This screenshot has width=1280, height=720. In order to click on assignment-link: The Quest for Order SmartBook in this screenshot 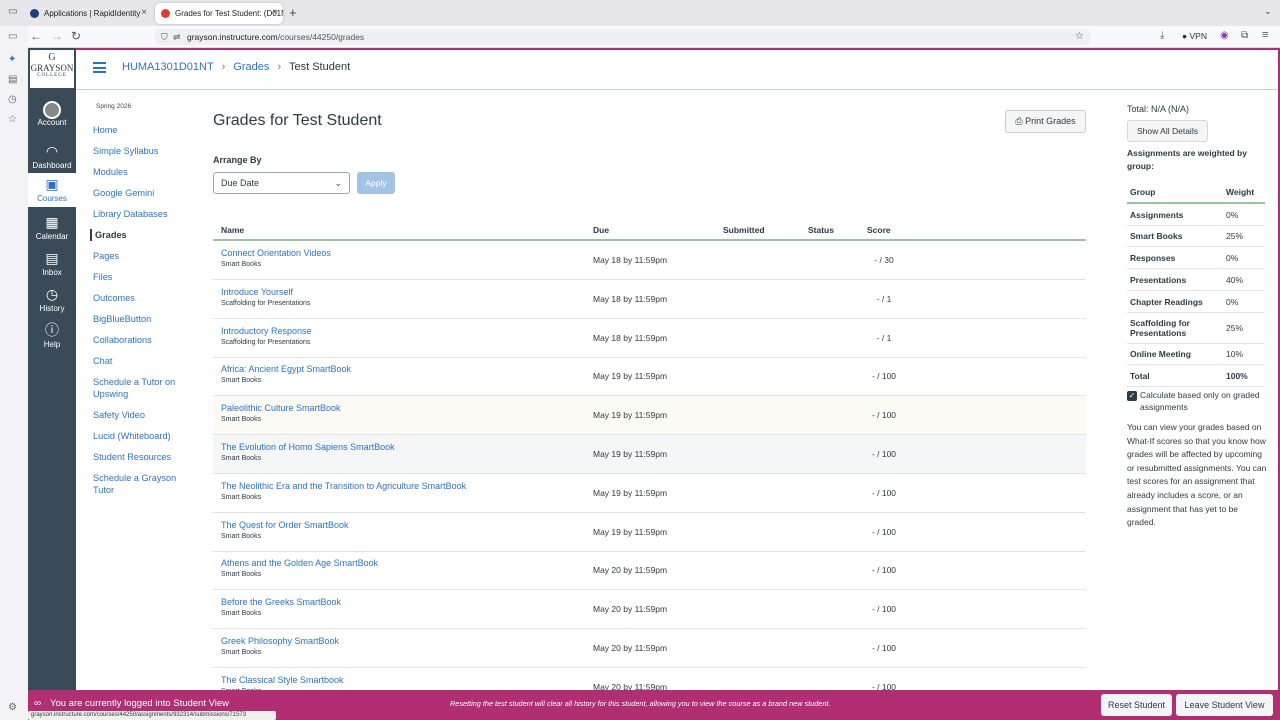, I will do `click(285, 525)`.